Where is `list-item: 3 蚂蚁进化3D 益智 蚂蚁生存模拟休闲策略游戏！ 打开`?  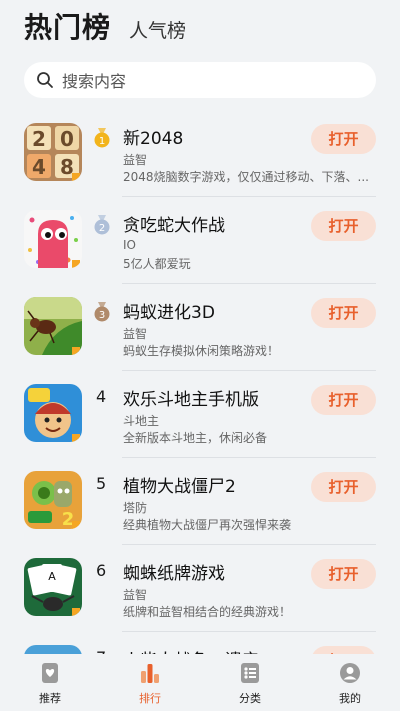 list-item: 3 蚂蚁进化3D 益智 蚂蚁生存模拟休闲策略游戏！ 打开 is located at coordinates (200, 327).